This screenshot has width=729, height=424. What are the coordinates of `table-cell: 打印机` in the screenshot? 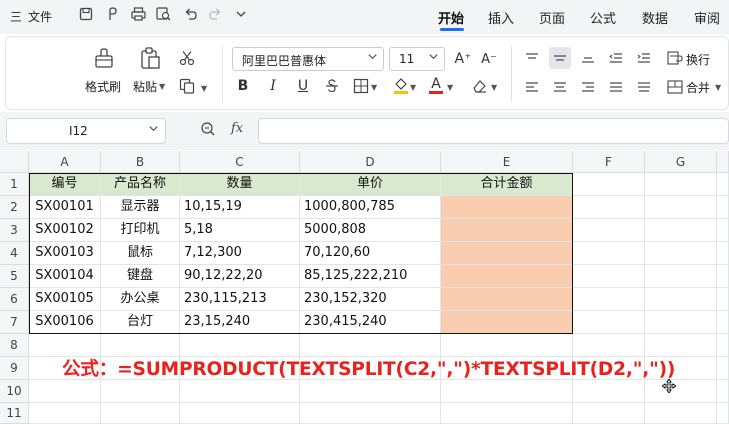 It's located at (140, 230).